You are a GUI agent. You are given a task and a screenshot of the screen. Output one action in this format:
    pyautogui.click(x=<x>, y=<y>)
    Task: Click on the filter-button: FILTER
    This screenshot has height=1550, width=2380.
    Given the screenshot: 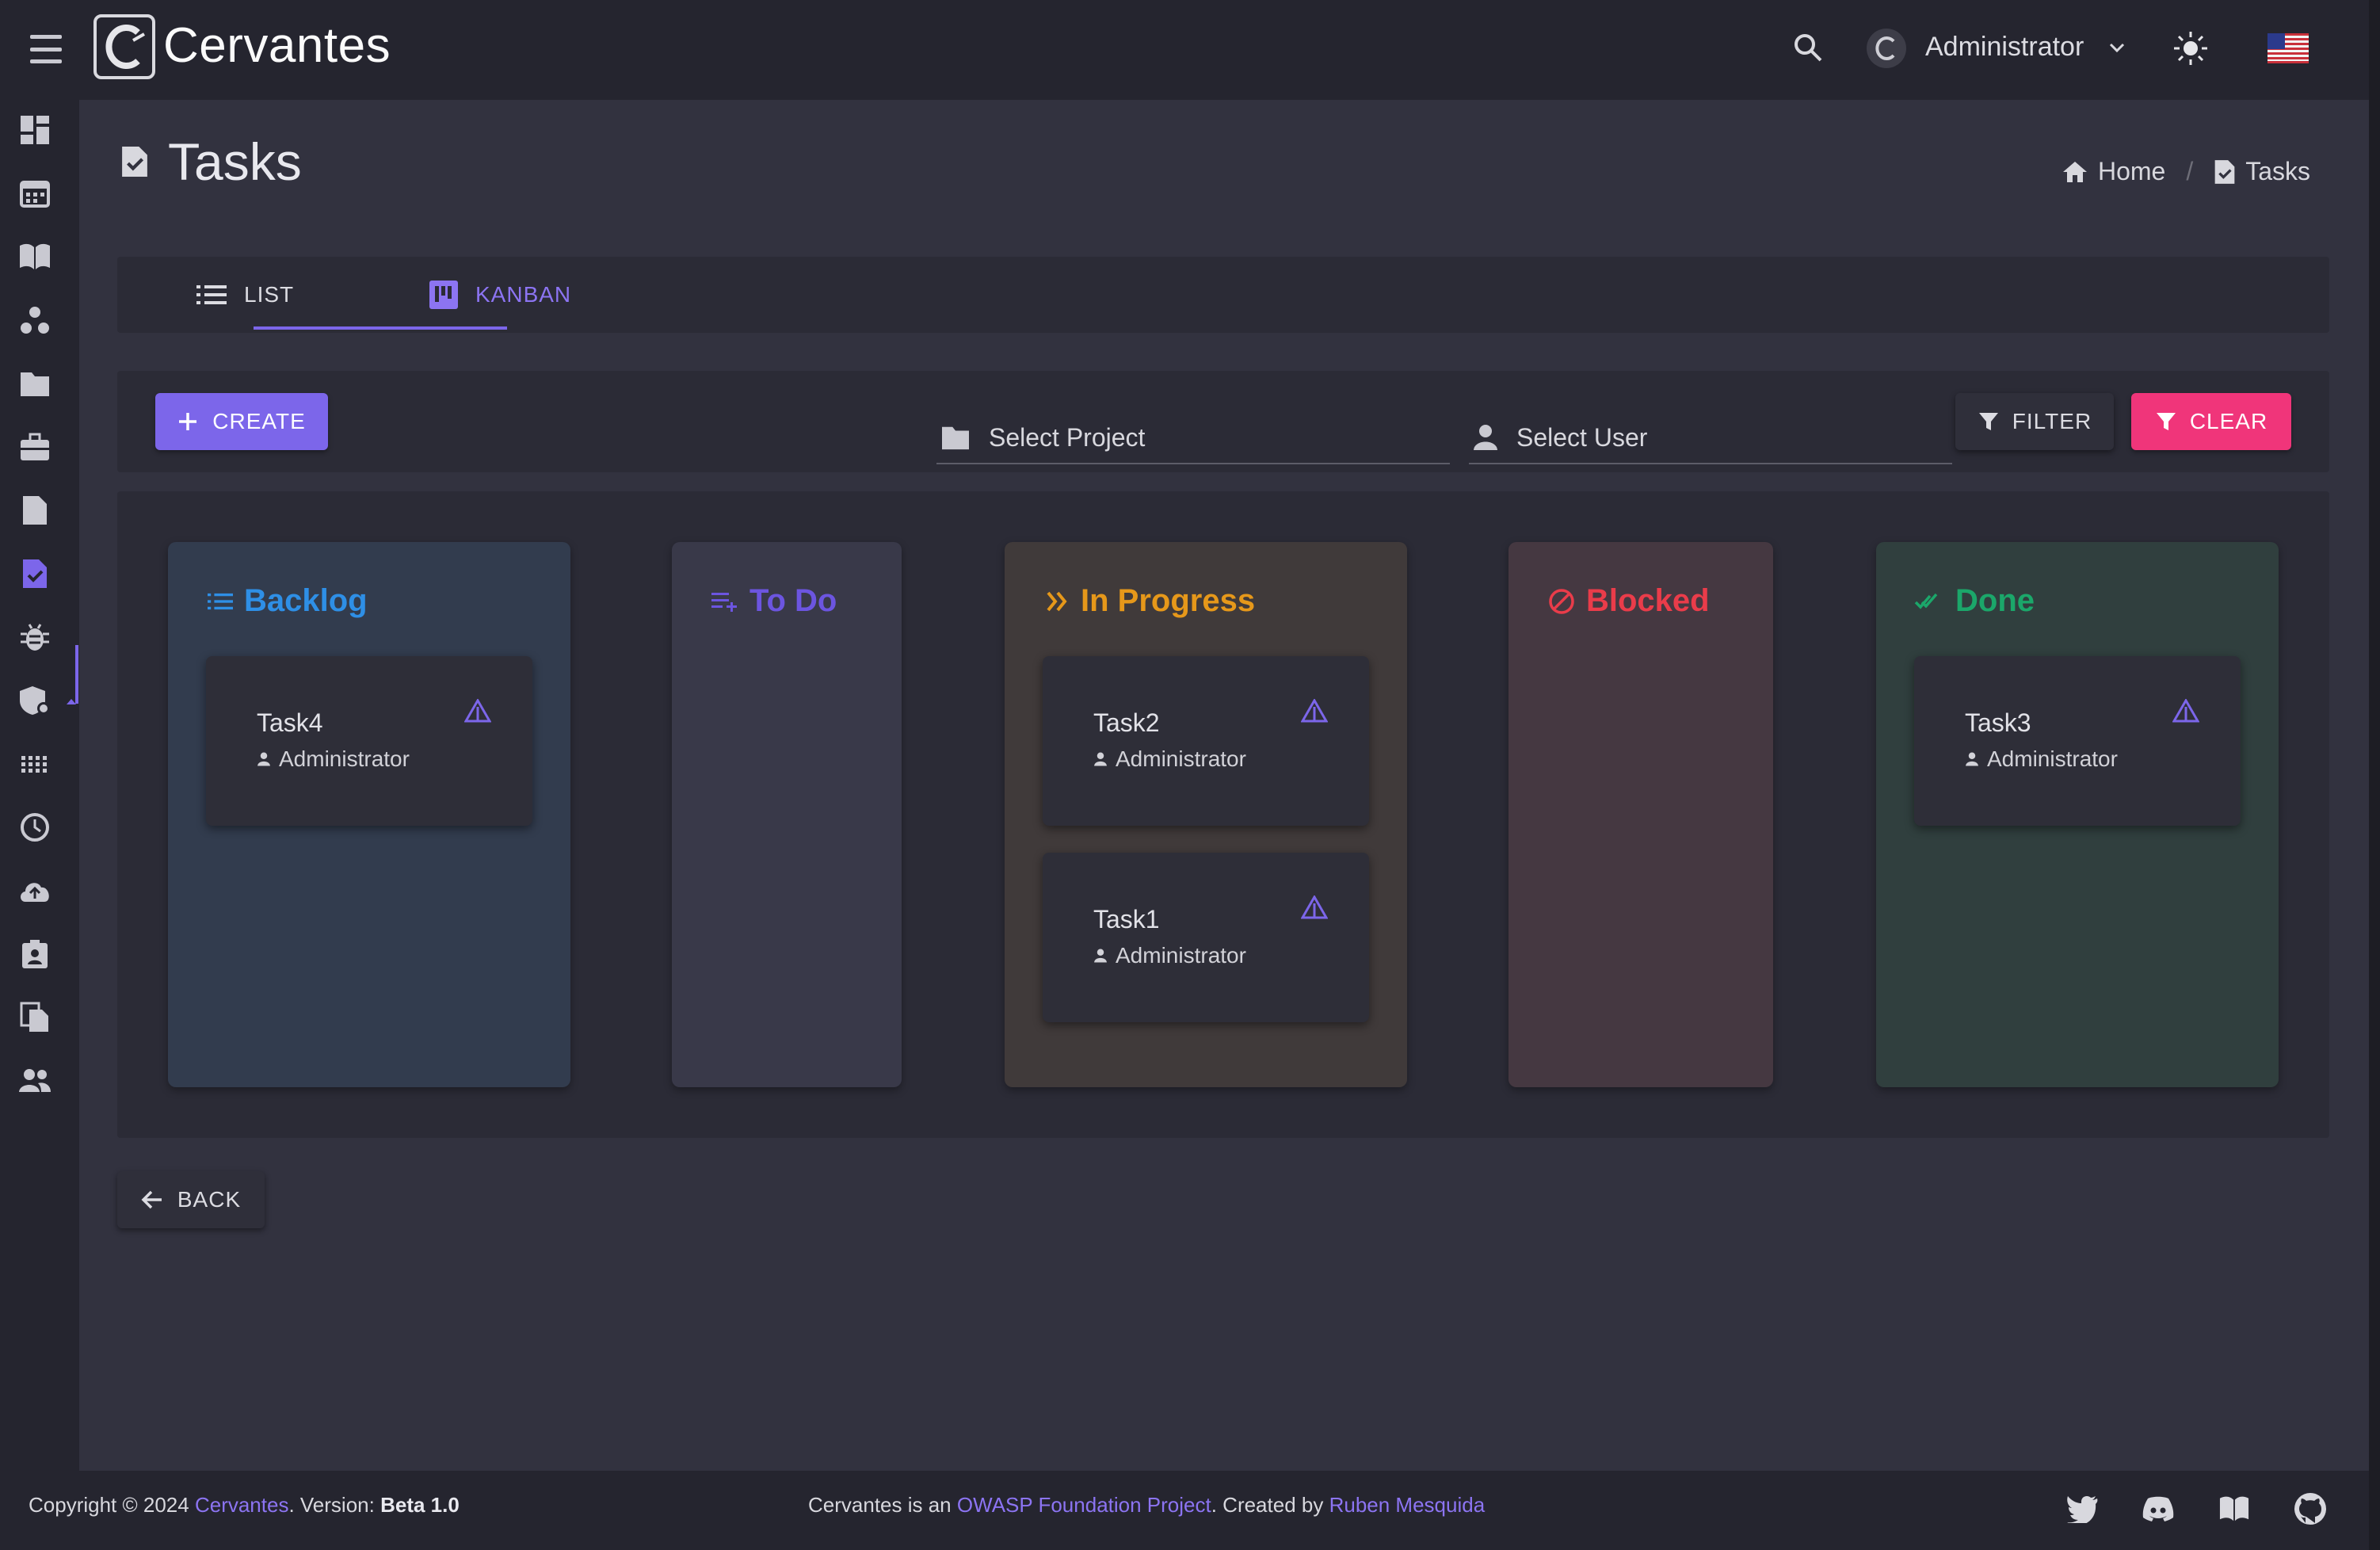 What is the action you would take?
    pyautogui.click(x=2034, y=421)
    